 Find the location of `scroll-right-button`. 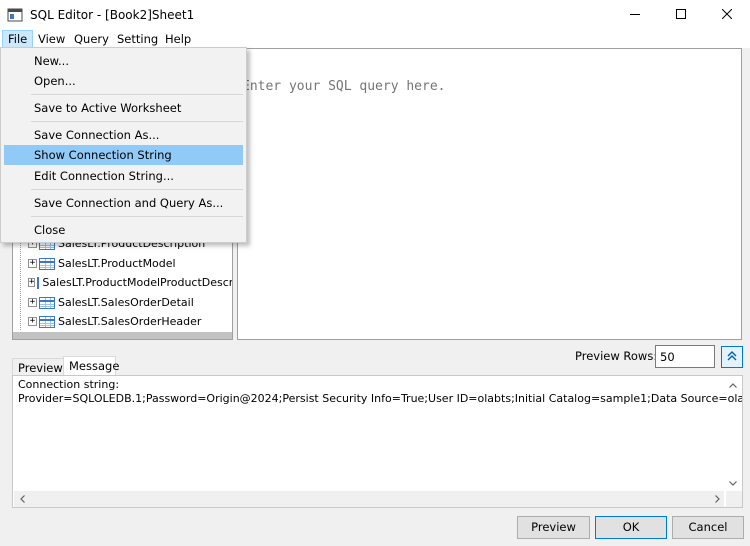

scroll-right-button is located at coordinates (717, 499).